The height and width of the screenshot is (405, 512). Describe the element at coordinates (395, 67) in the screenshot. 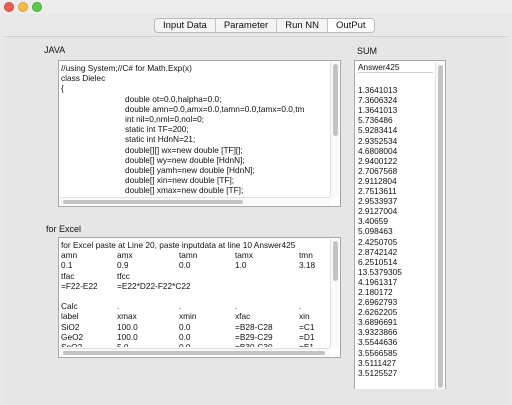

I see `sum-header: Answer425` at that location.